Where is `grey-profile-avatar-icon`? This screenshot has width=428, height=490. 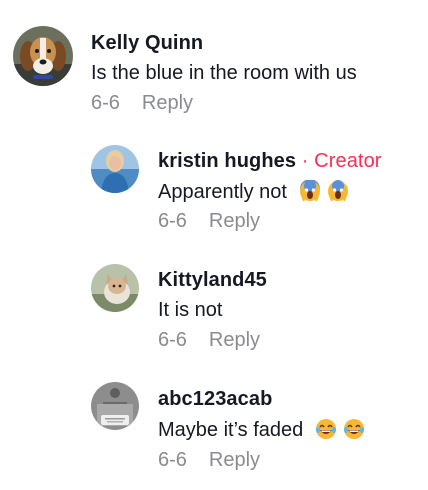
grey-profile-avatar-icon is located at coordinates (115, 406).